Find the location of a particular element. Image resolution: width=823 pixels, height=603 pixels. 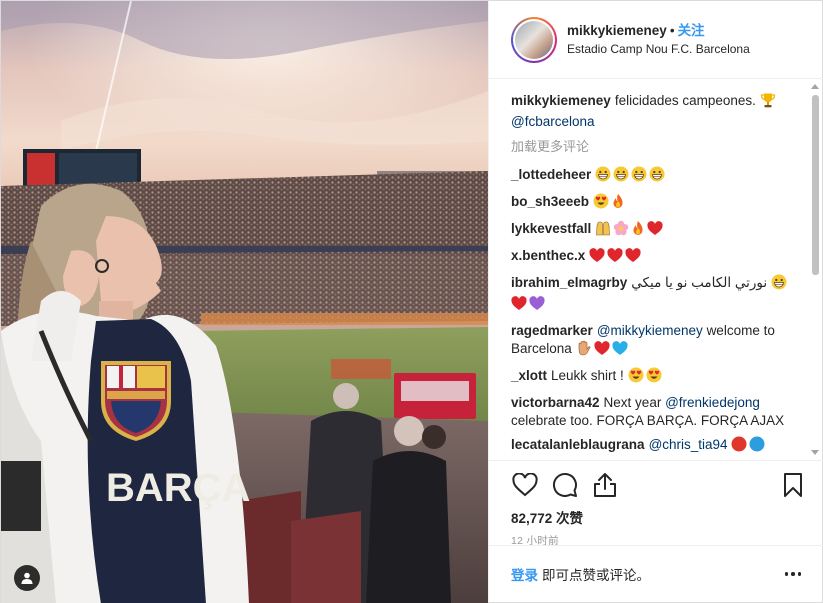

caption-mention: @fcbarcelona is located at coordinates (553, 121).